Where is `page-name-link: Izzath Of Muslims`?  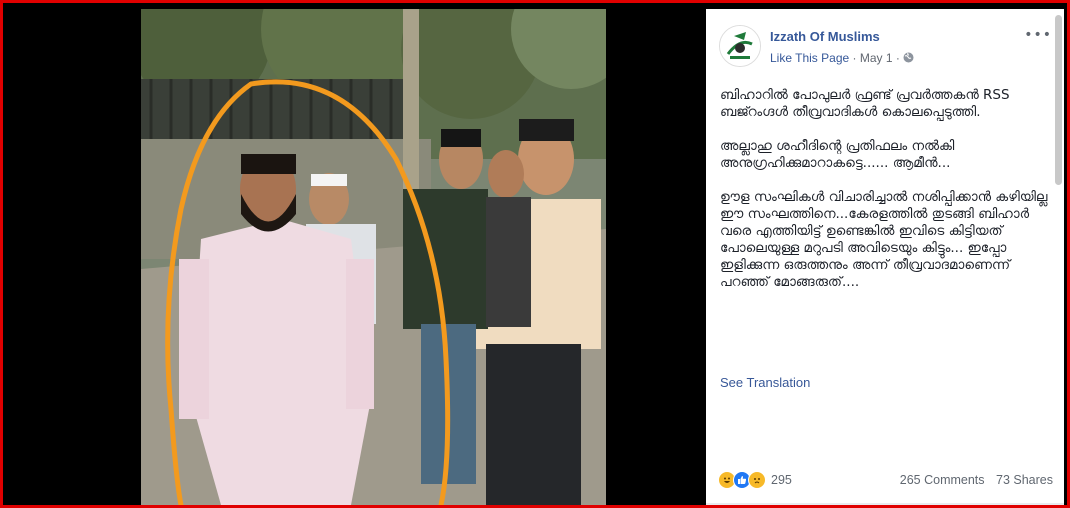 page-name-link: Izzath Of Muslims is located at coordinates (825, 36).